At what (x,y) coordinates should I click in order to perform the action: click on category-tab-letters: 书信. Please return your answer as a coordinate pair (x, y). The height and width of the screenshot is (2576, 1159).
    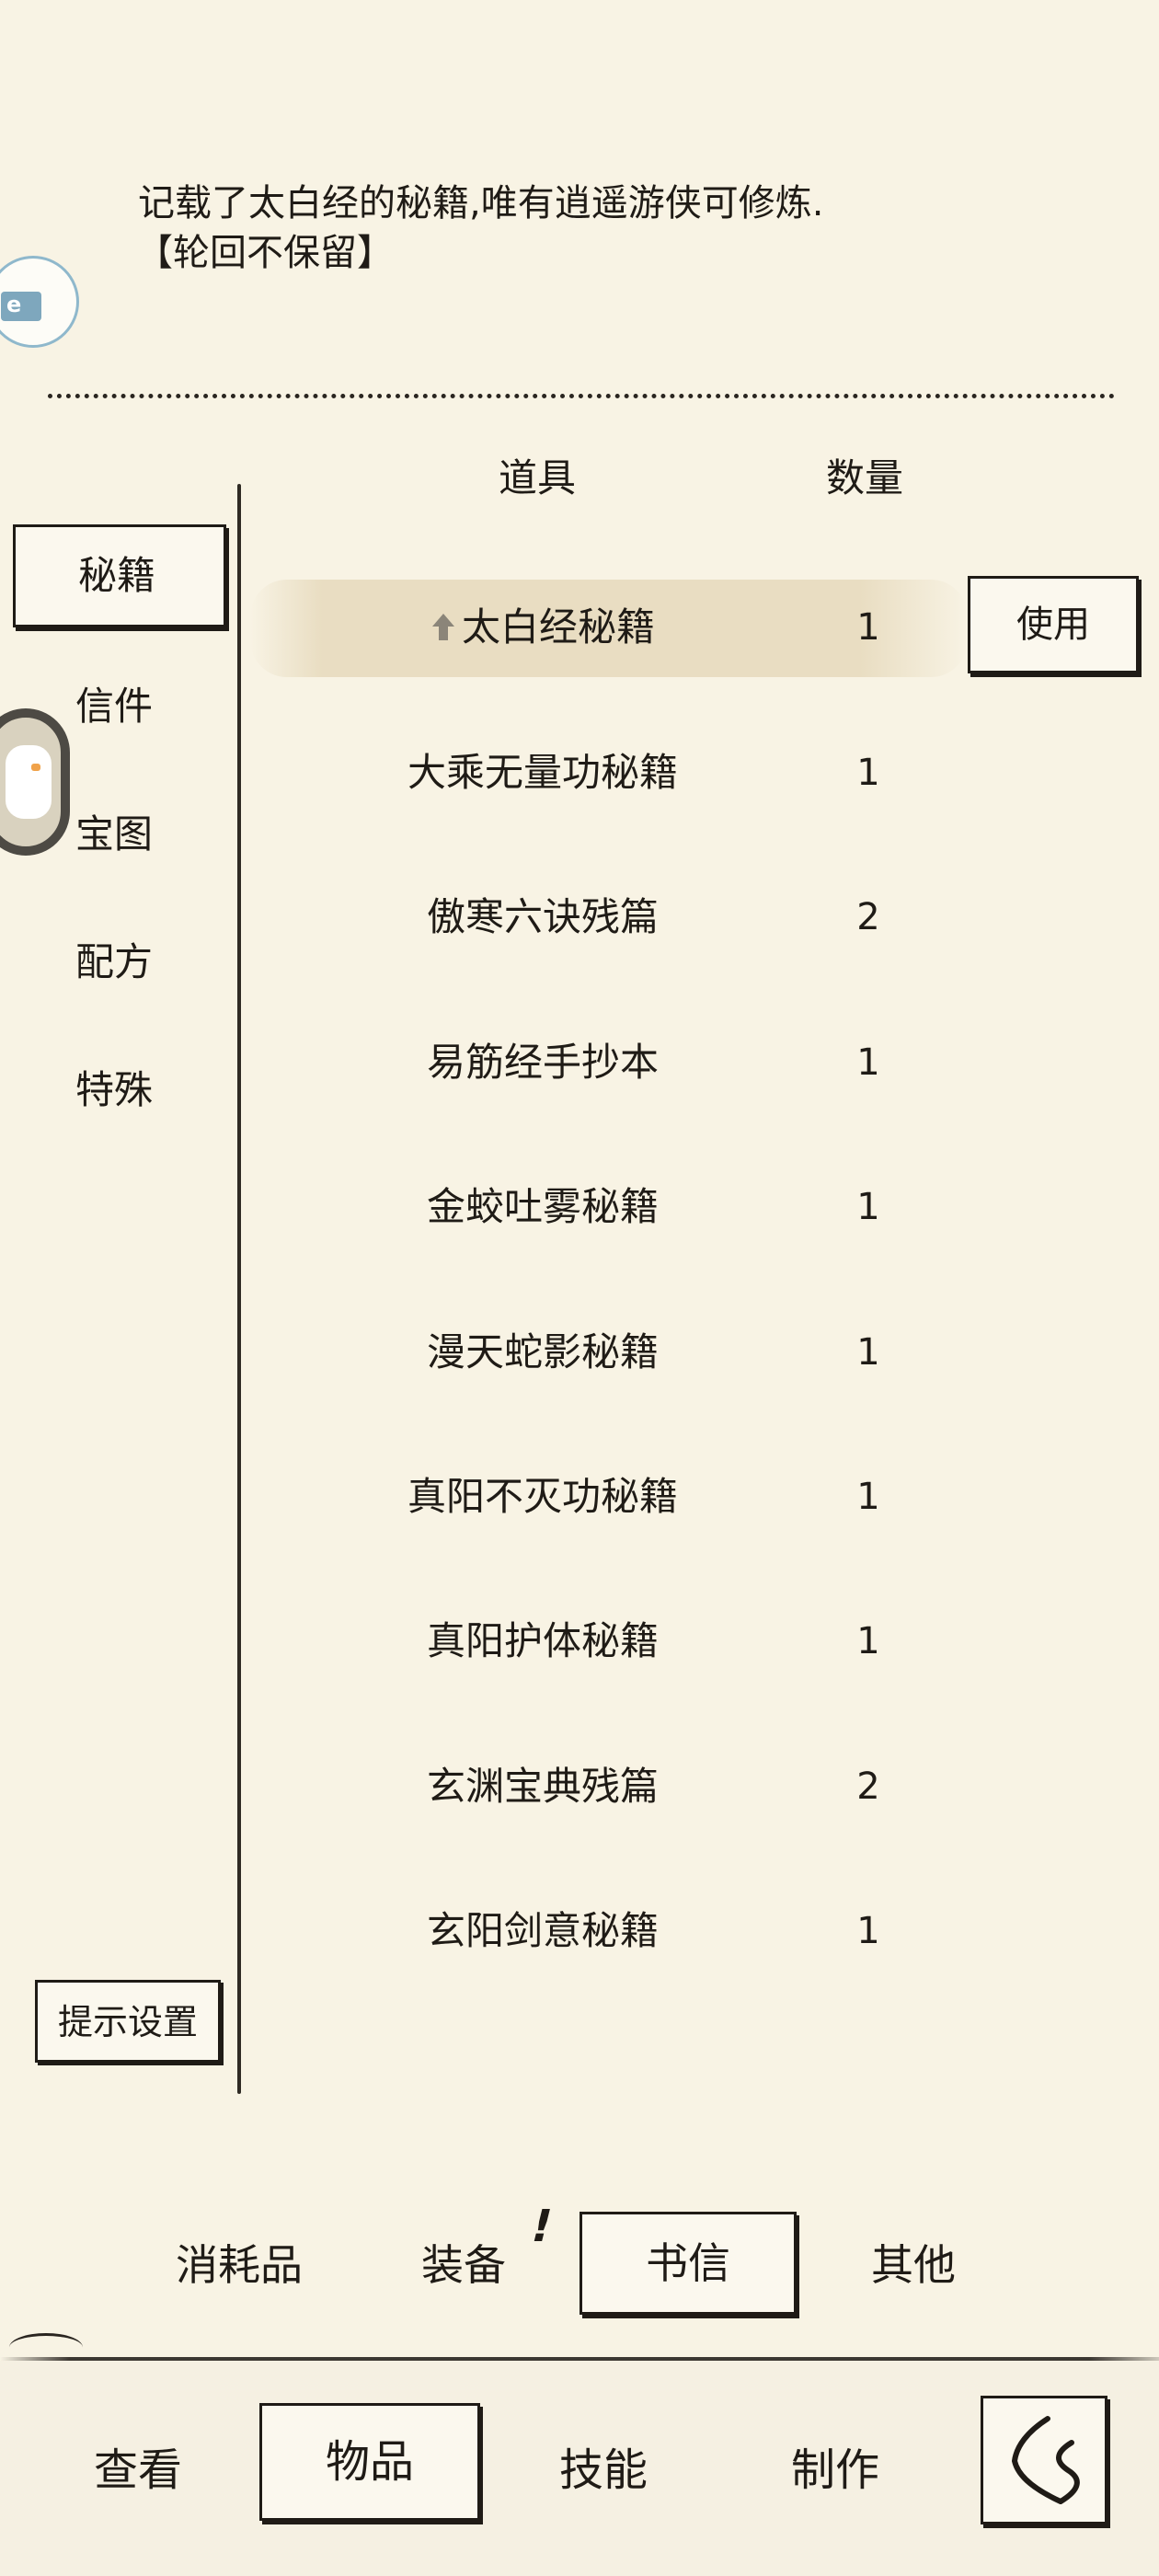
    Looking at the image, I should click on (688, 2263).